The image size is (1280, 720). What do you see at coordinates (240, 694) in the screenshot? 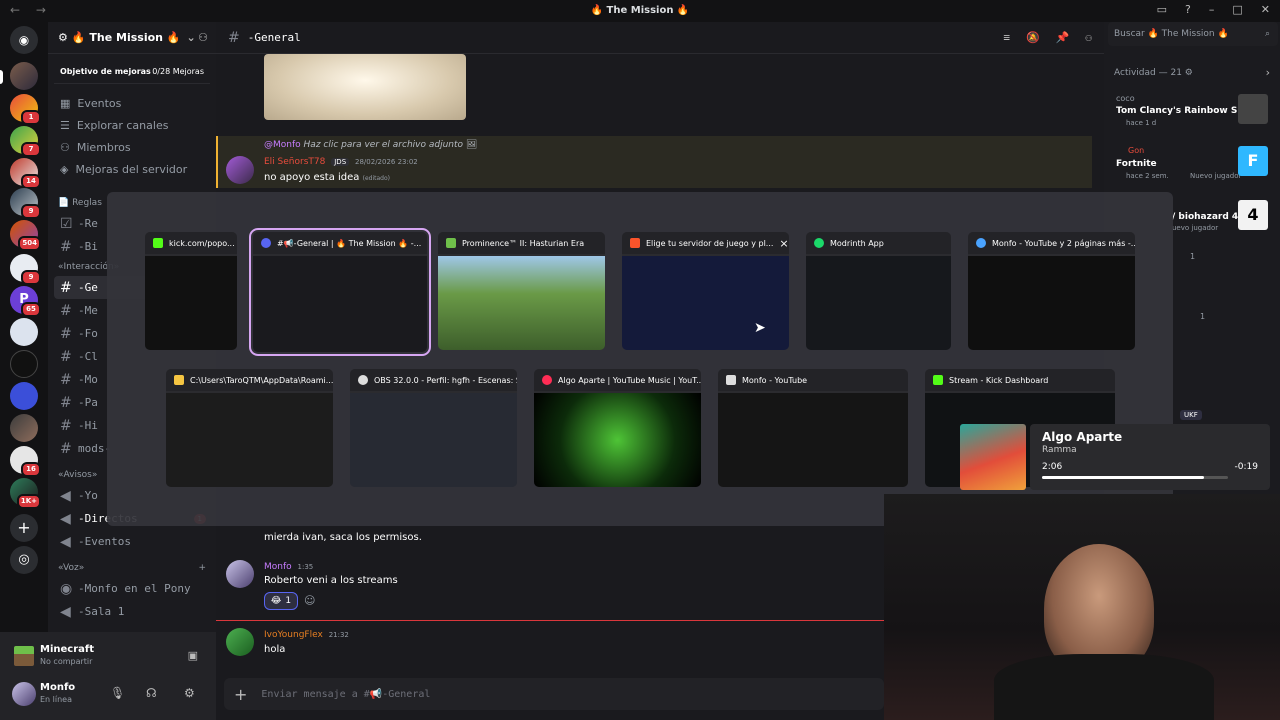
I see `attach-plus-icon: +` at bounding box center [240, 694].